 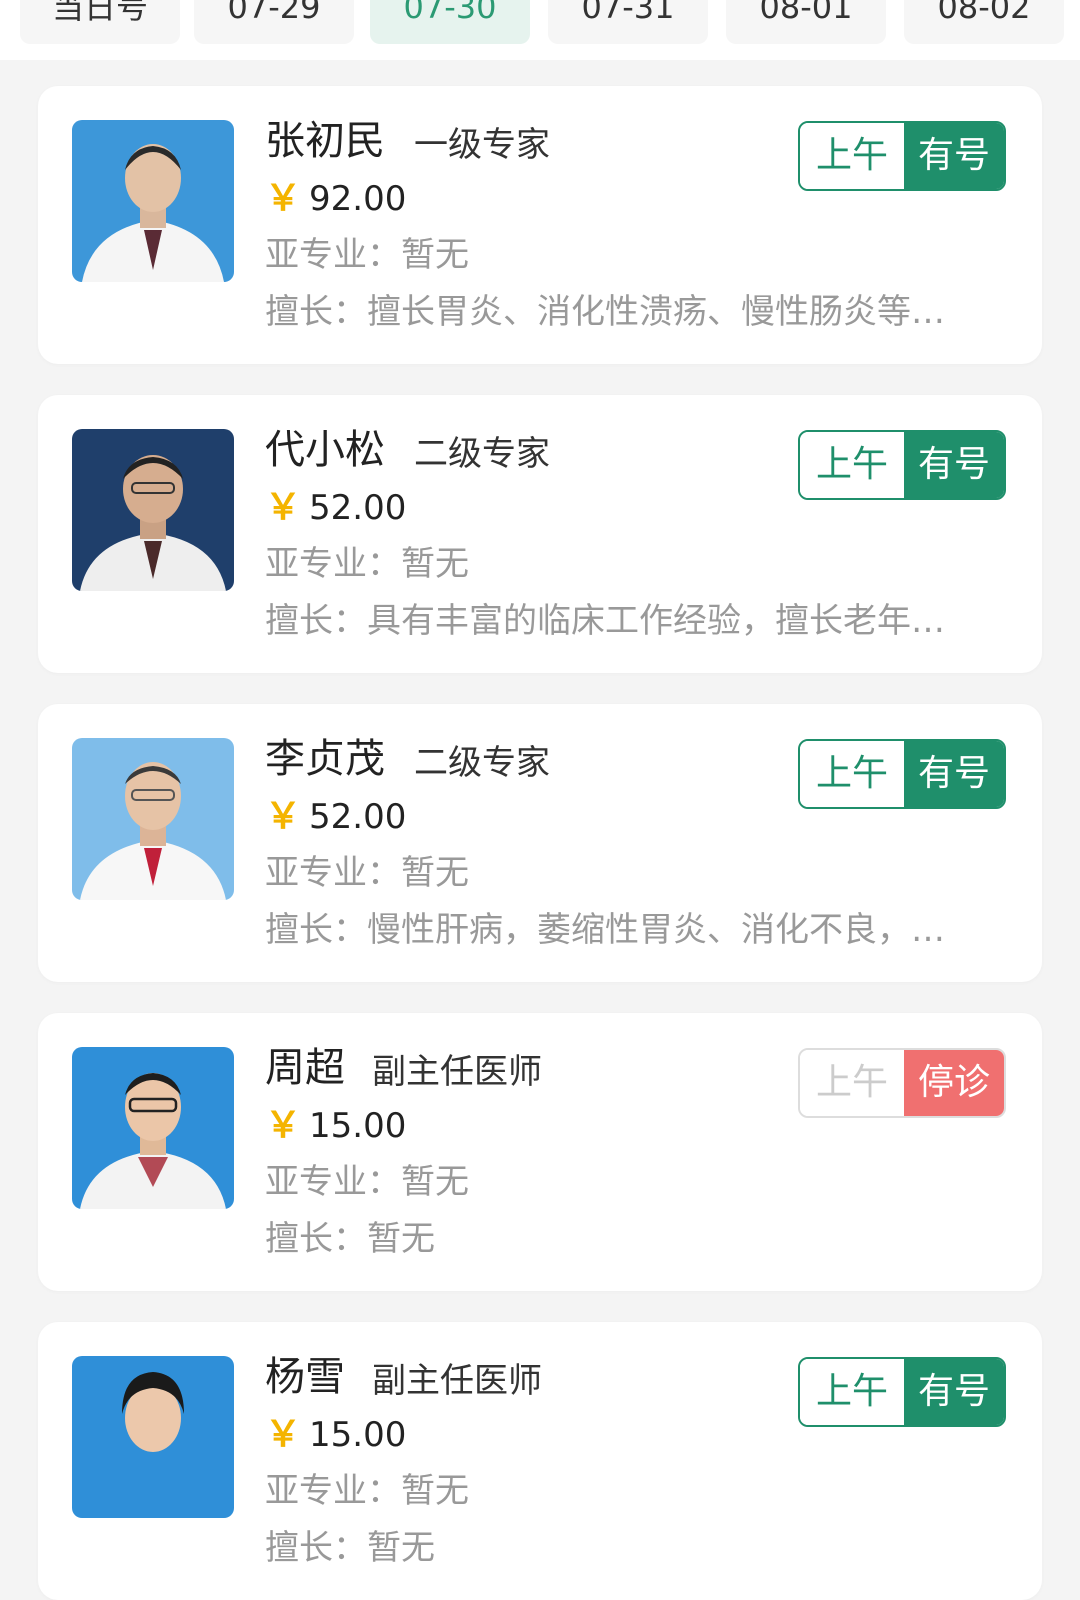 What do you see at coordinates (540, 30) in the screenshot?
I see `date-tab-bar: 当日号 07-29 07-30 07-31 08-01 08-02` at bounding box center [540, 30].